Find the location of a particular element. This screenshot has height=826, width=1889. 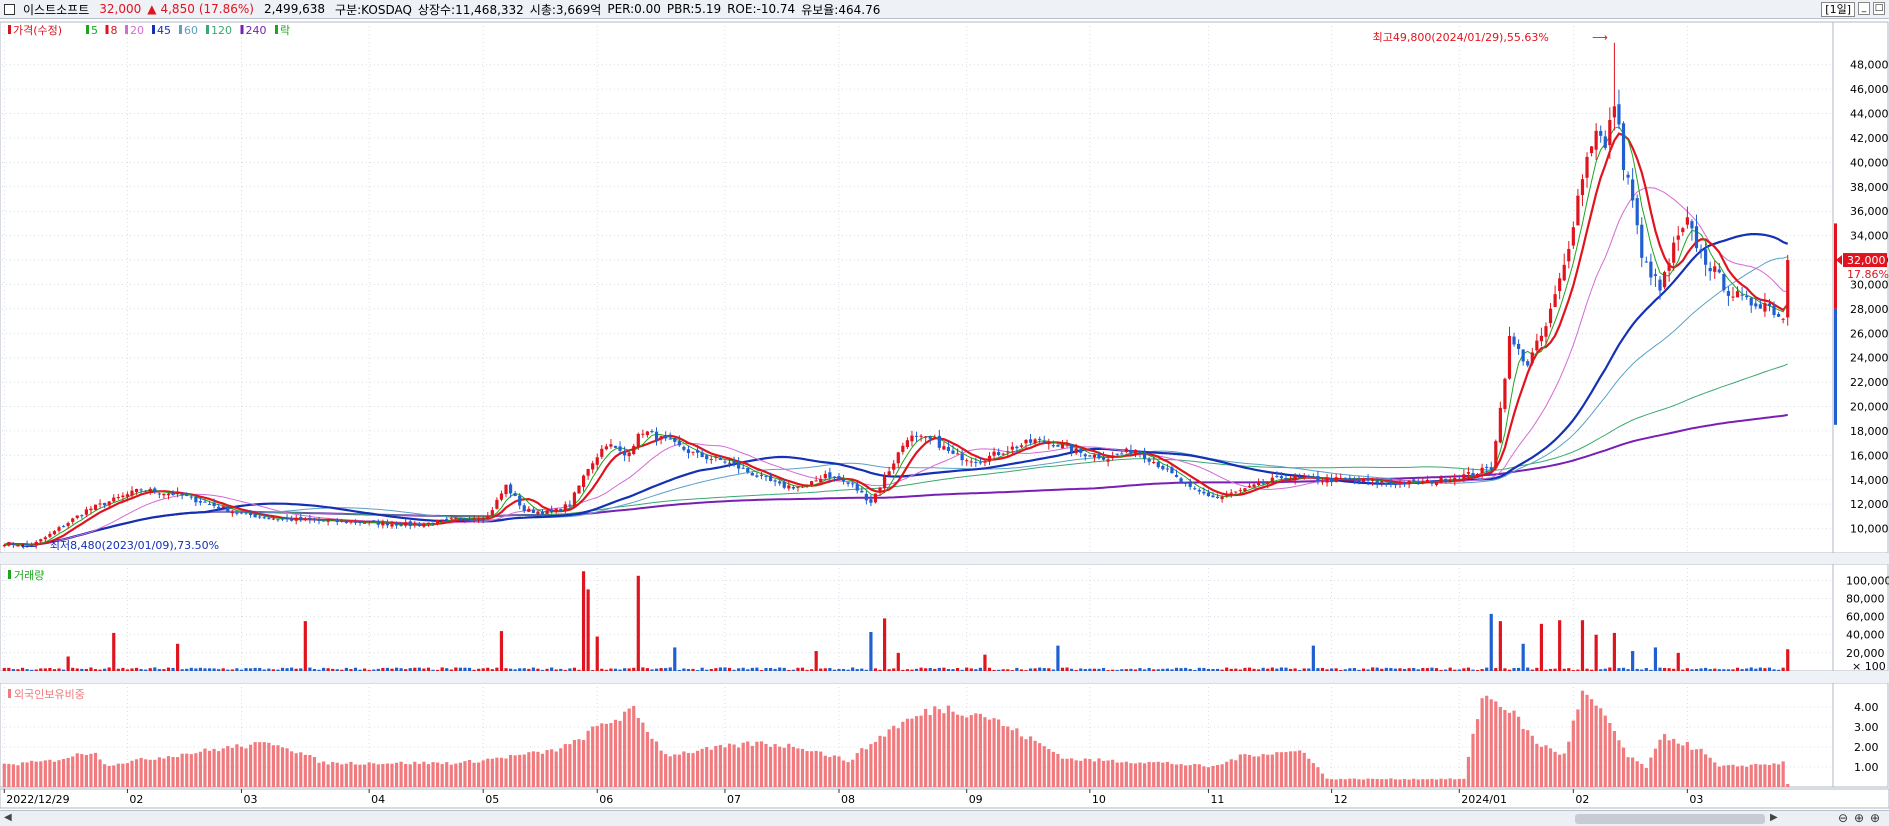

select-checkbox is located at coordinates (9, 9).